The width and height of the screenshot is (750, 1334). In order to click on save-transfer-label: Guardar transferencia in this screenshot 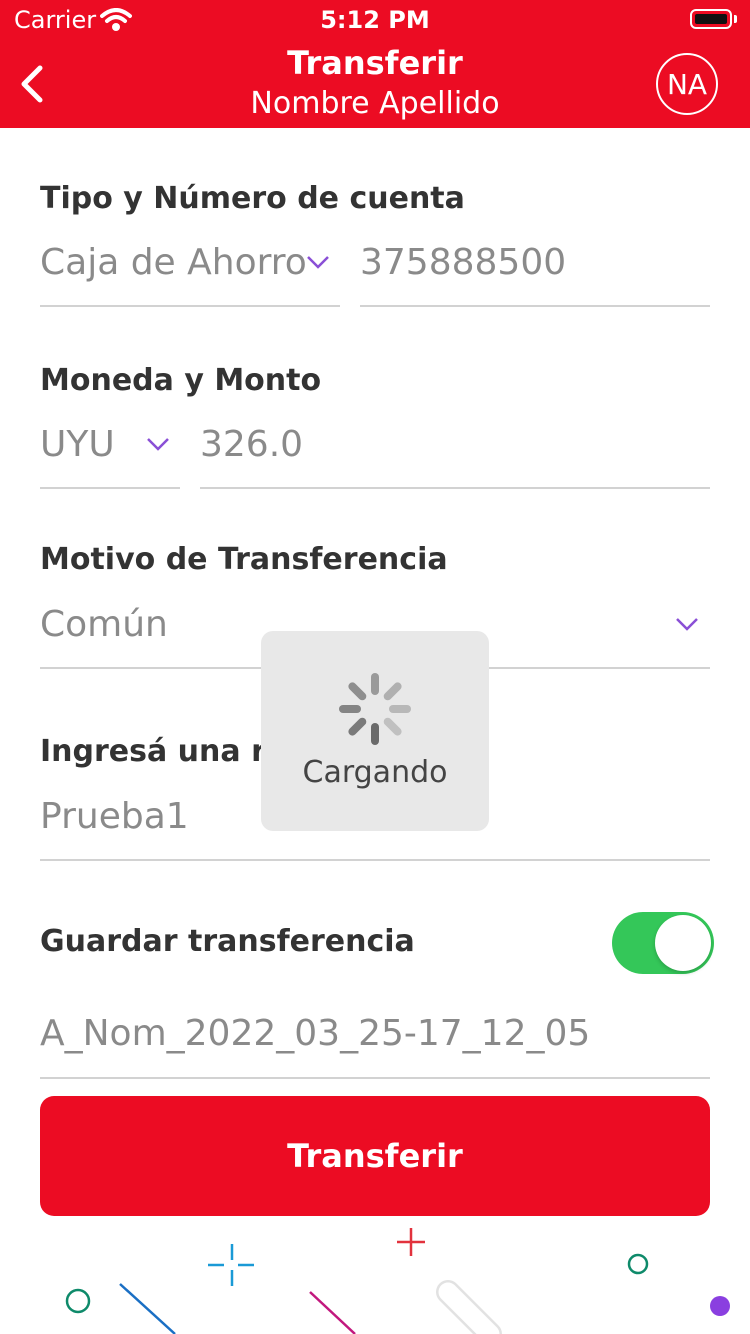, I will do `click(227, 941)`.